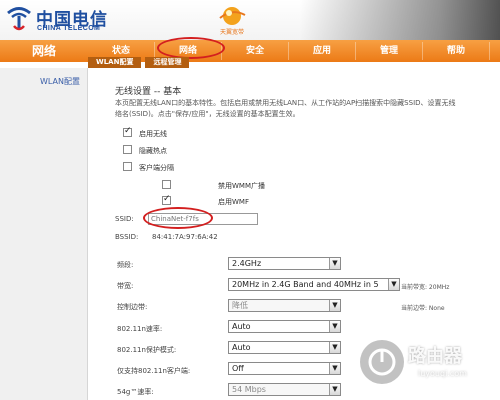 This screenshot has height=400, width=500. I want to click on watermark: 路由器 luyouqi.com, so click(429, 368).